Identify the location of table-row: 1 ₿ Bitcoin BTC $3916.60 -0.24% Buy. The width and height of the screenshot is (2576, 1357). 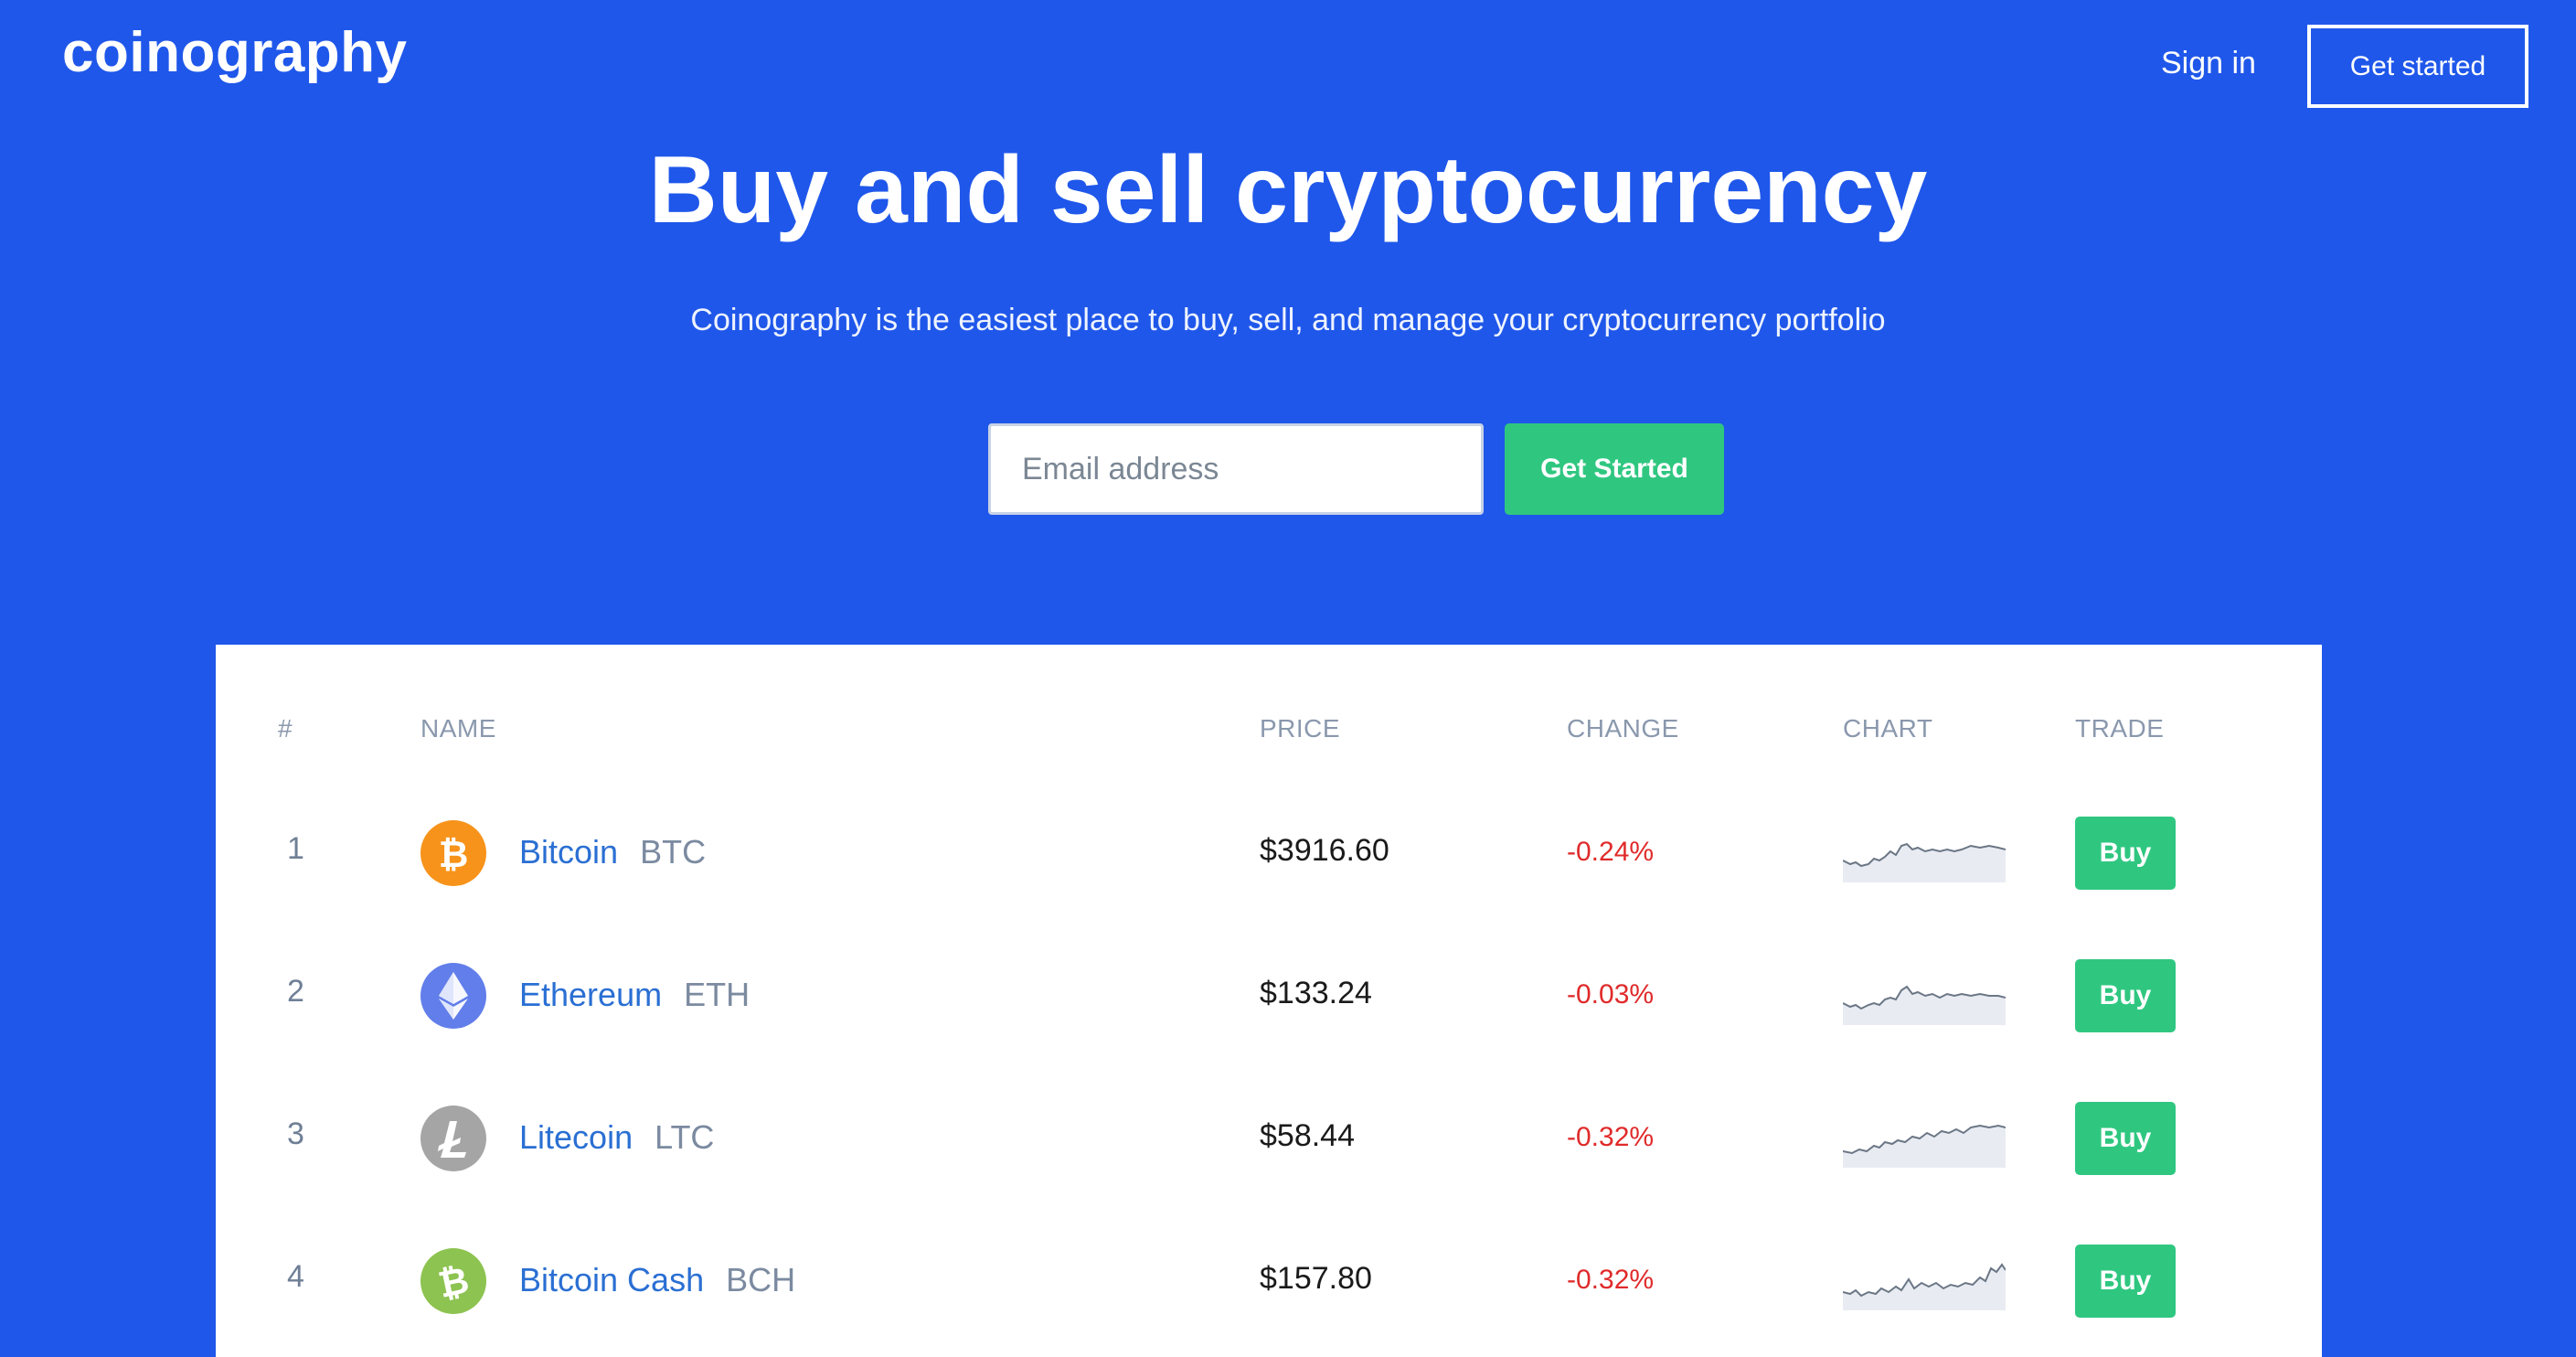
(1269, 853).